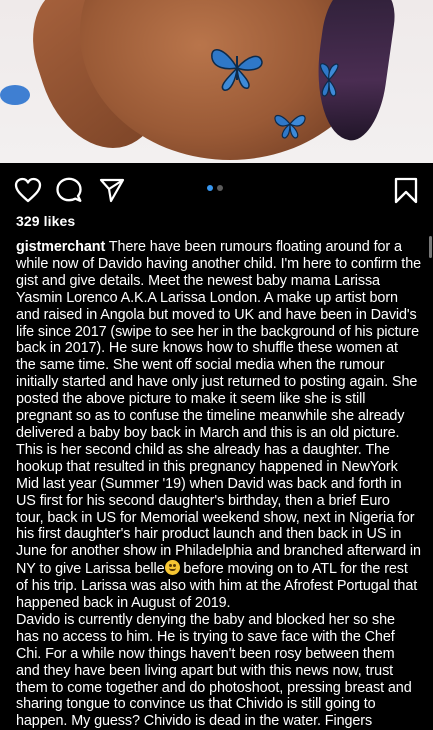 The image size is (433, 730). What do you see at coordinates (15, 95) in the screenshot?
I see `blue-flower-decor` at bounding box center [15, 95].